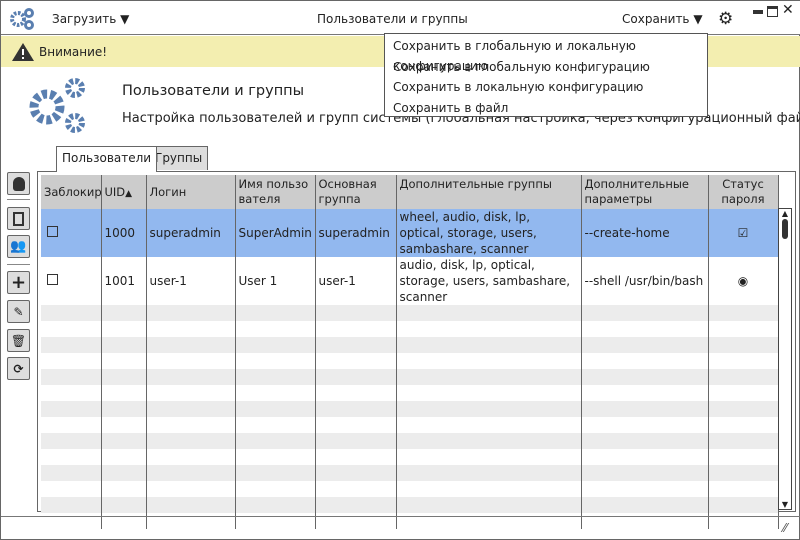 Image resolution: width=800 pixels, height=540 pixels. I want to click on contacts-button, so click(18, 218).